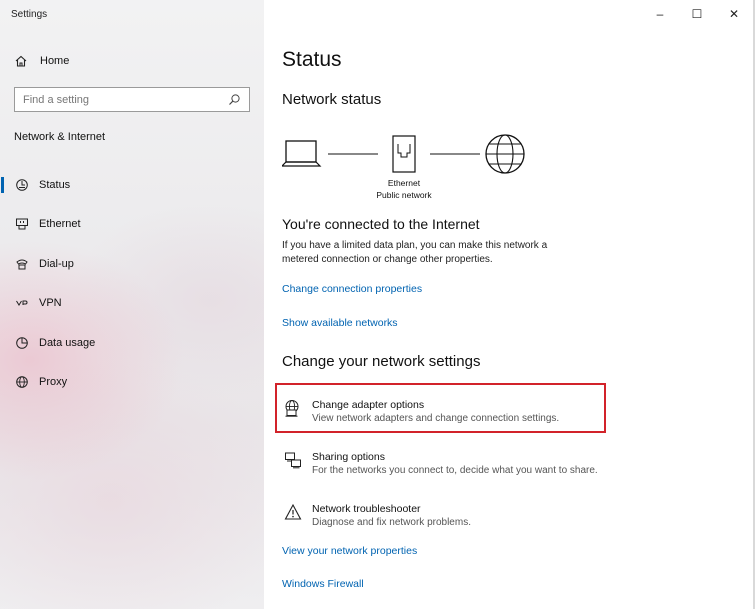 Image resolution: width=755 pixels, height=609 pixels. I want to click on sidebar-item-label: Ethernet, so click(60, 224).